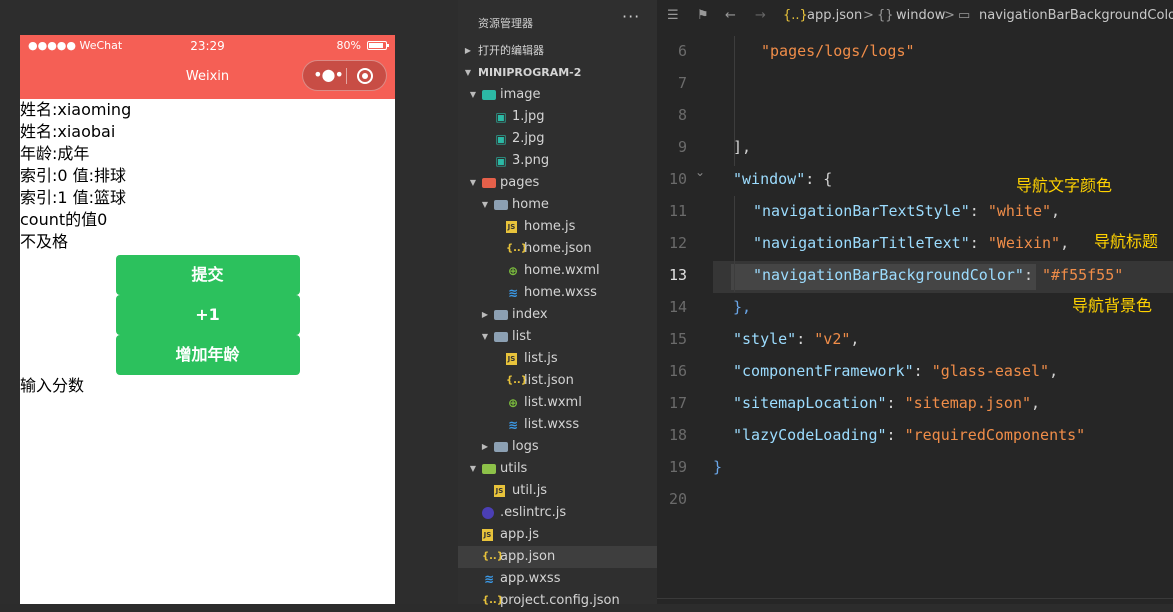 The height and width of the screenshot is (612, 1173). Describe the element at coordinates (519, 534) in the screenshot. I see `tree-item-label: app.js` at that location.